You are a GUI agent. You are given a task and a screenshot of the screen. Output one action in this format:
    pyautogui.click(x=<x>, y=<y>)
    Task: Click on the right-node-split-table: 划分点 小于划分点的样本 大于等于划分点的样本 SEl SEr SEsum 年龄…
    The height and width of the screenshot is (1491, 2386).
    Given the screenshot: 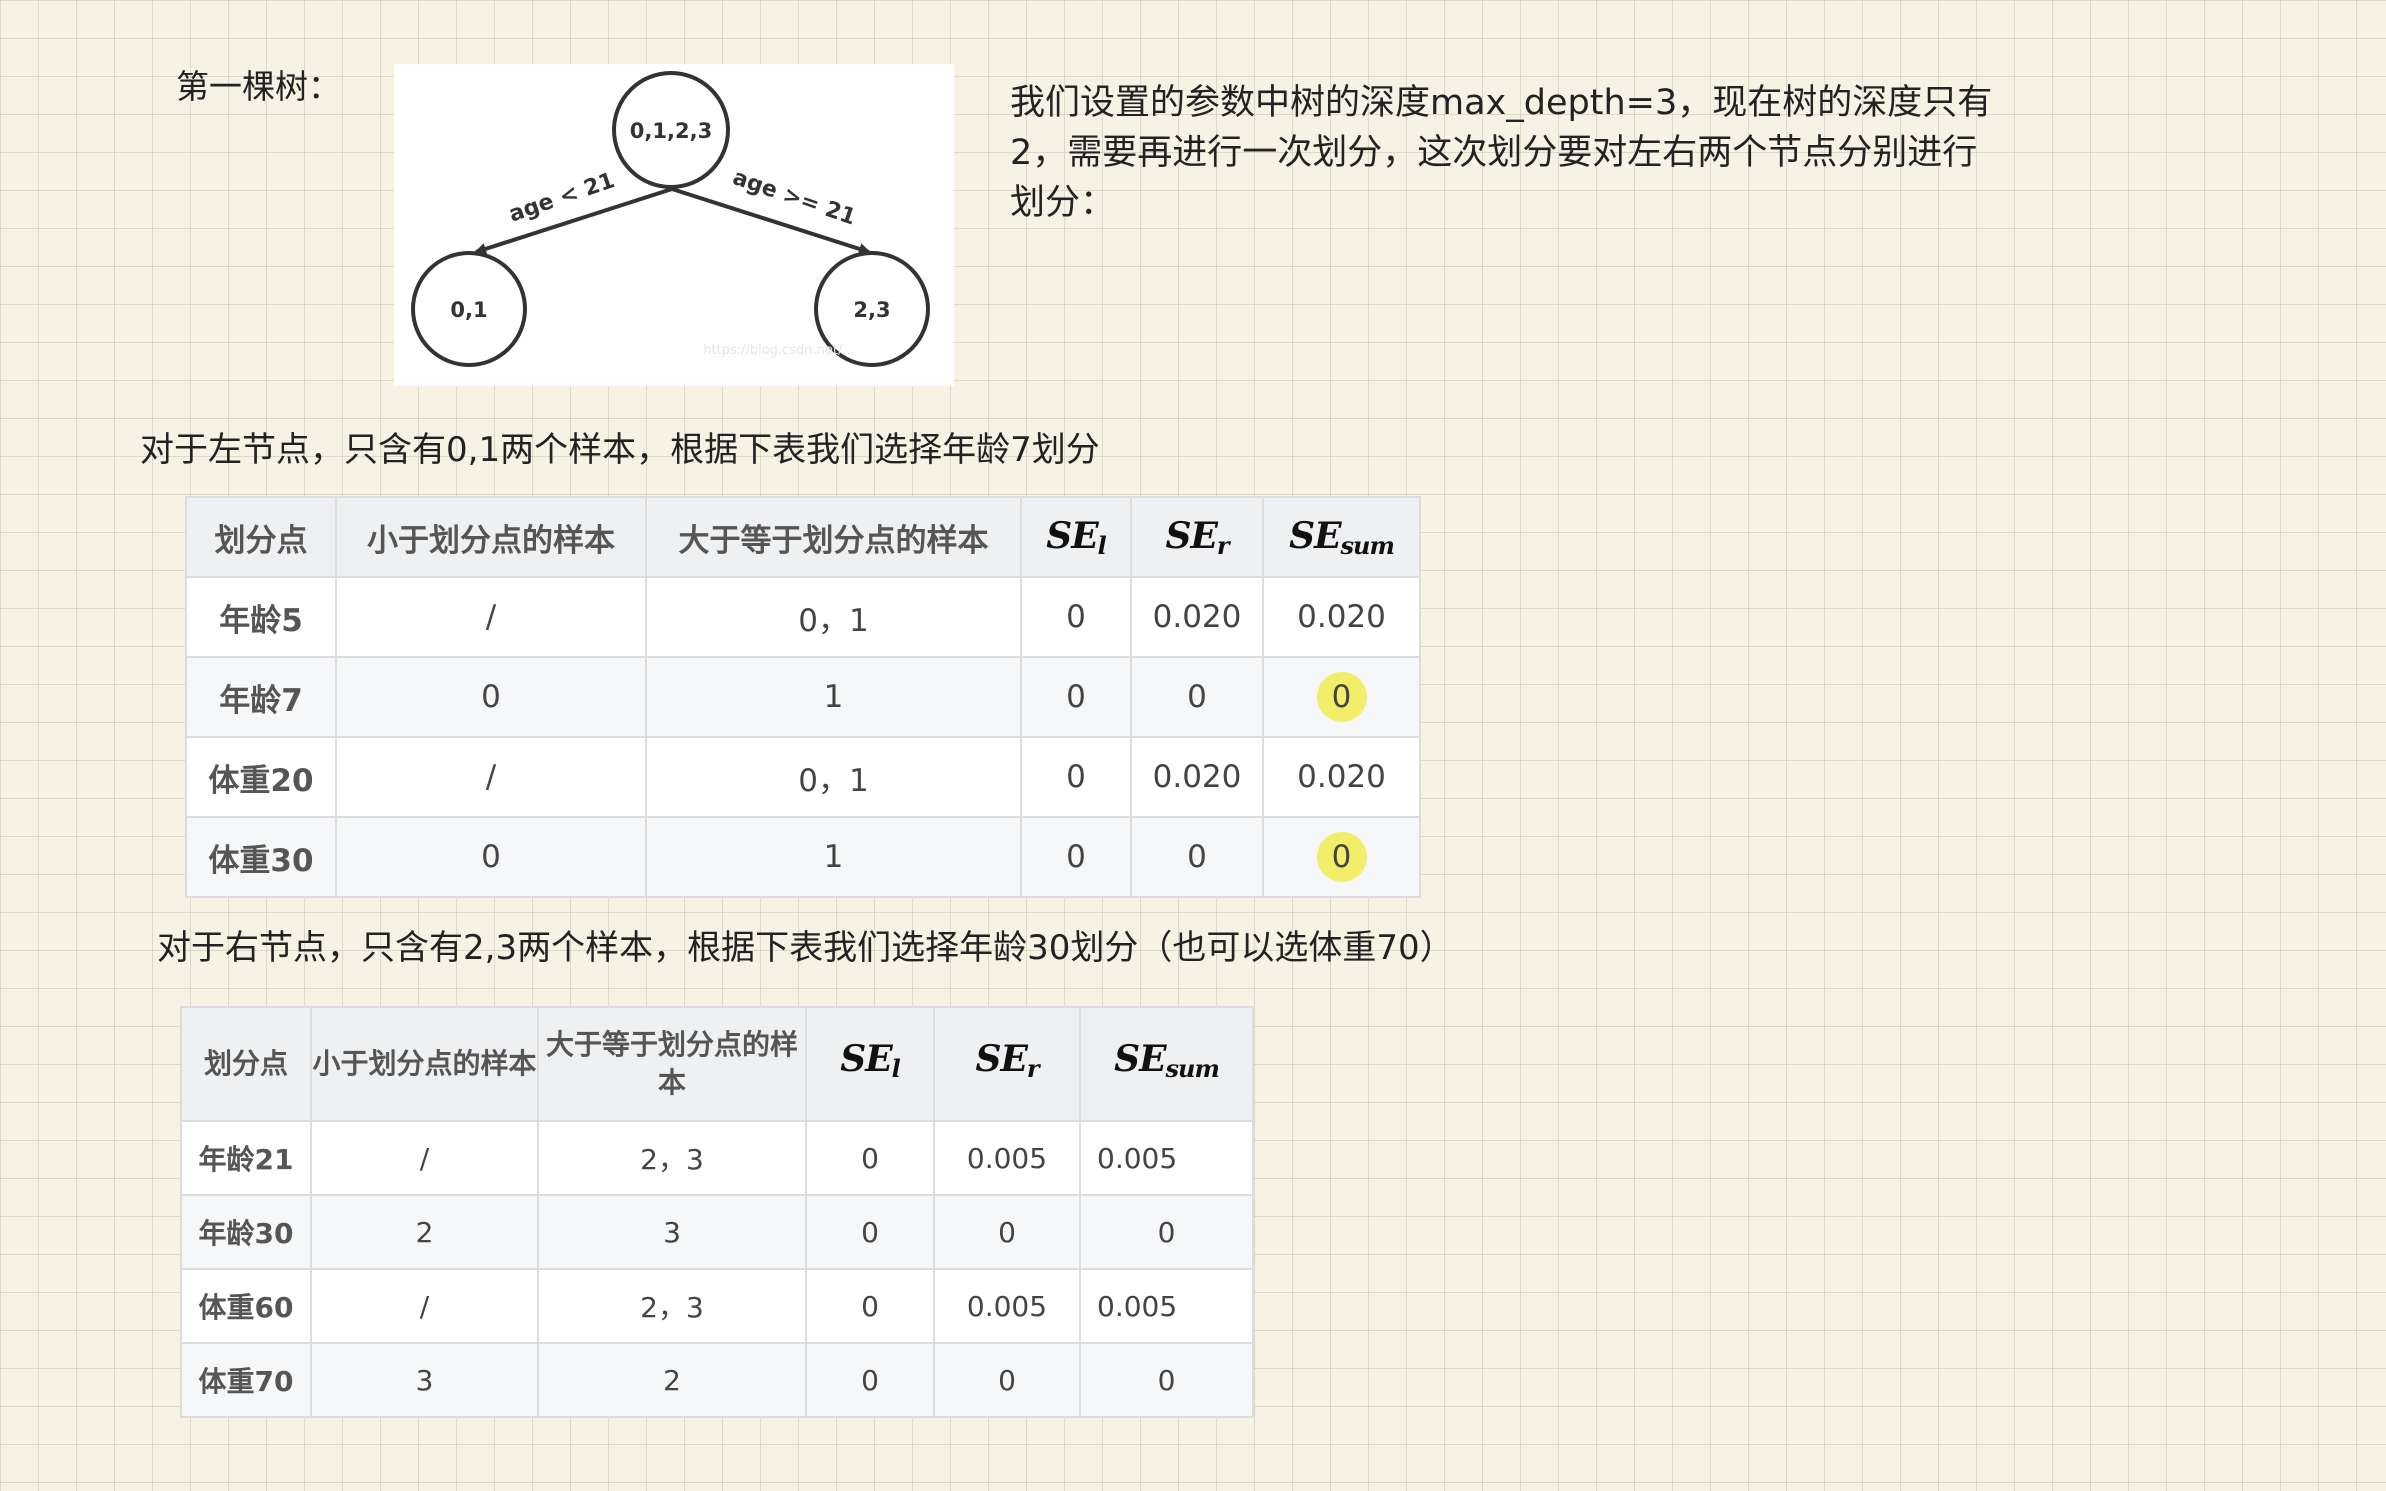 What is the action you would take?
    pyautogui.click(x=717, y=1212)
    